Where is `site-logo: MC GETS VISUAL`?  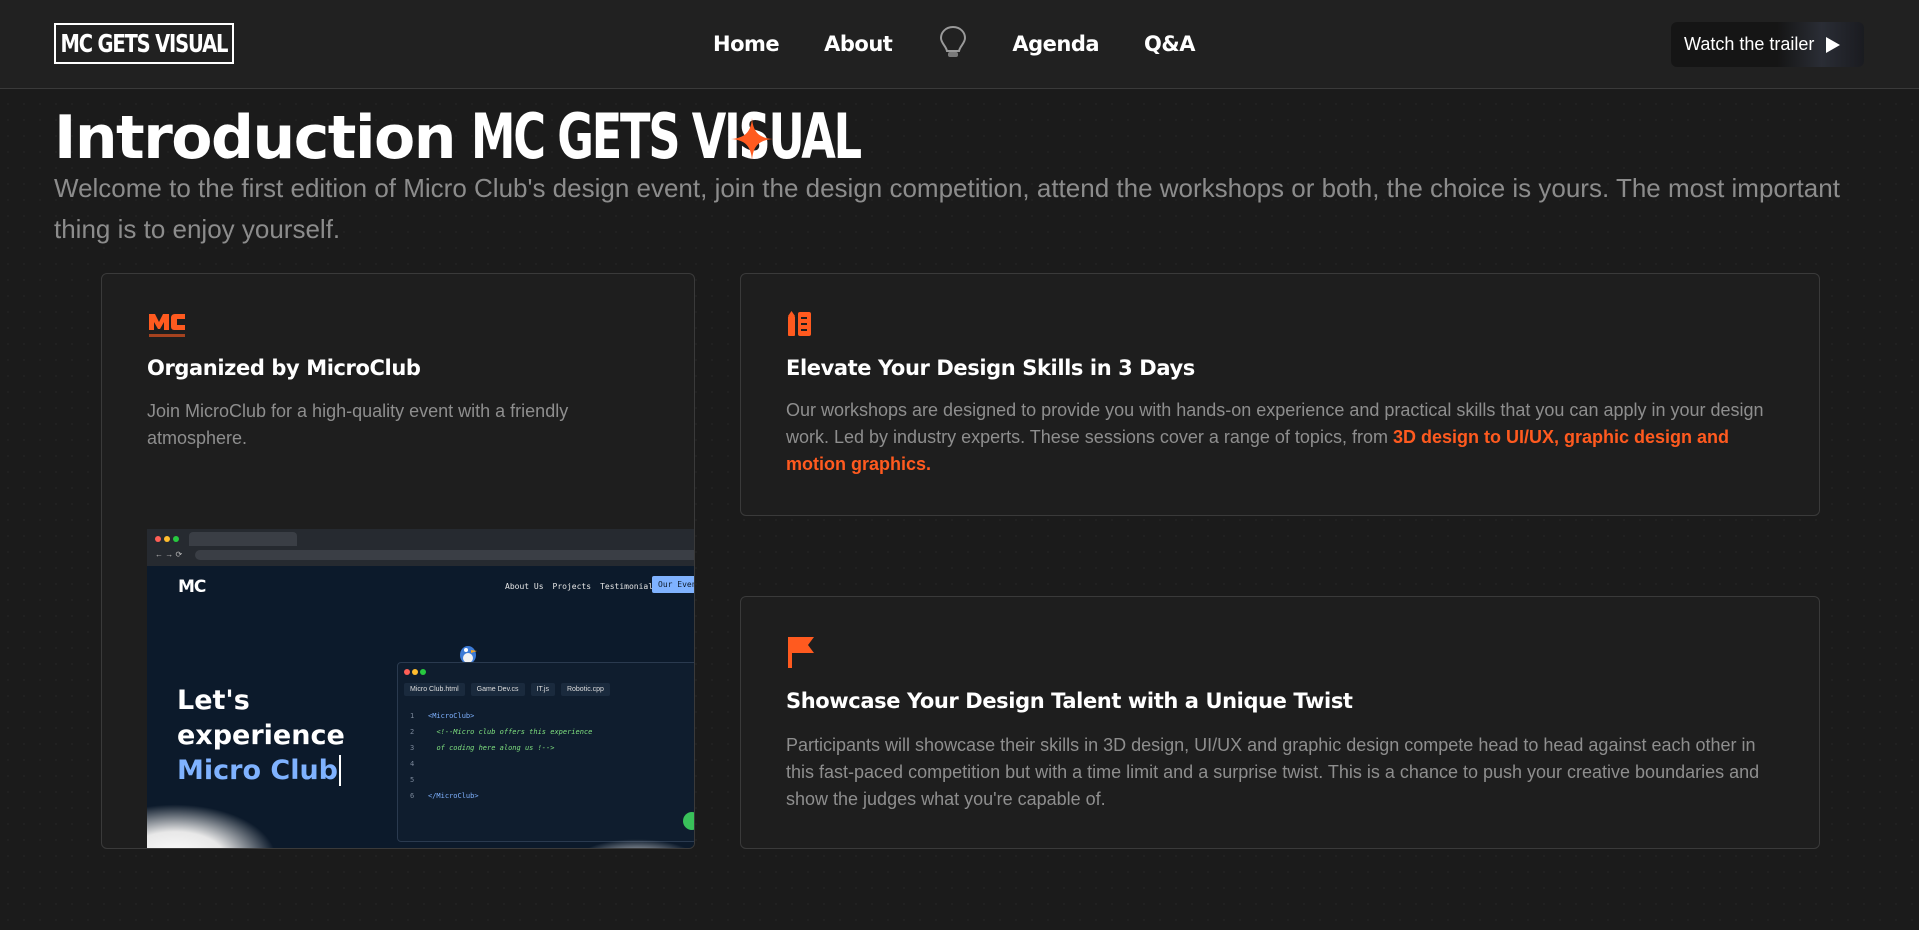
site-logo: MC GETS VISUAL is located at coordinates (144, 43).